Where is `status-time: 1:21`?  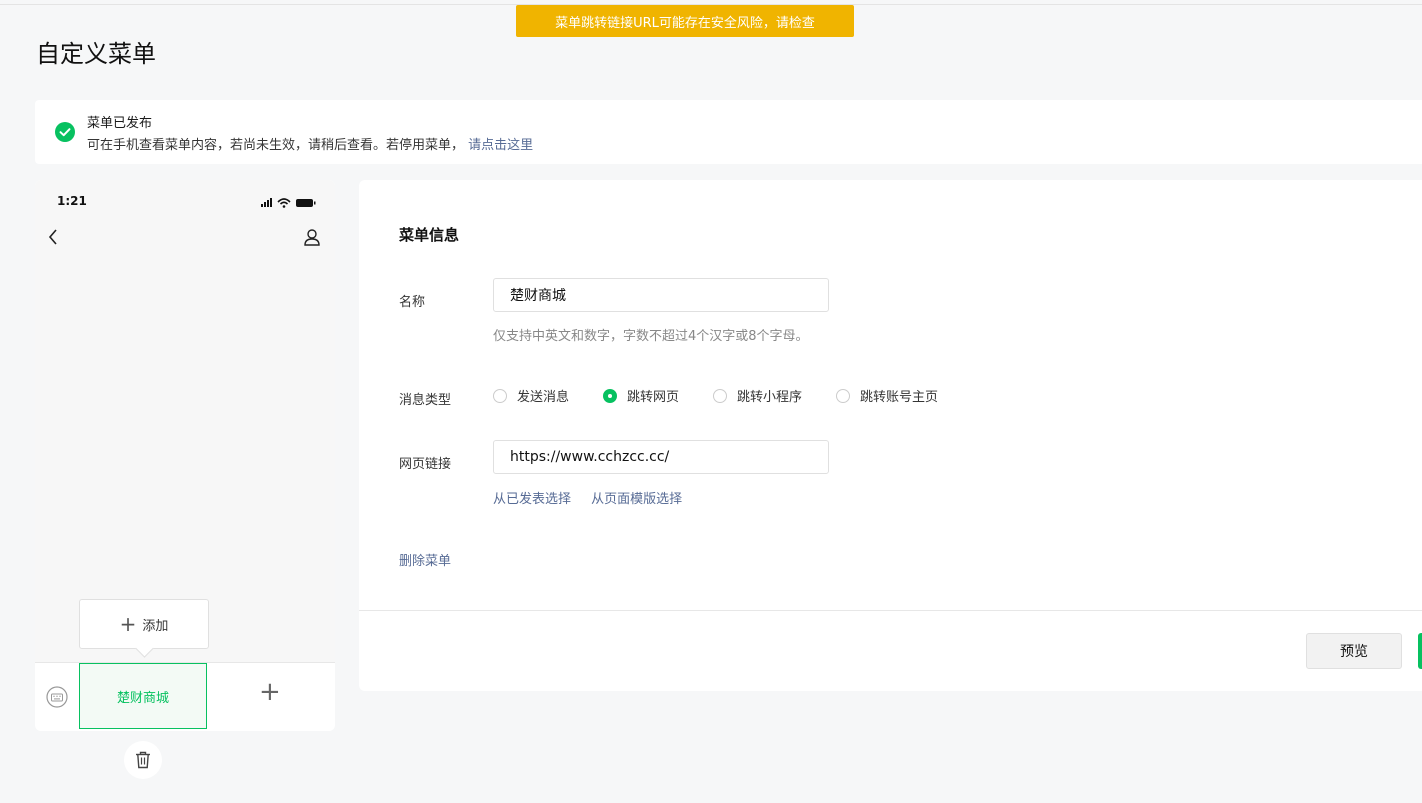
status-time: 1:21 is located at coordinates (72, 201).